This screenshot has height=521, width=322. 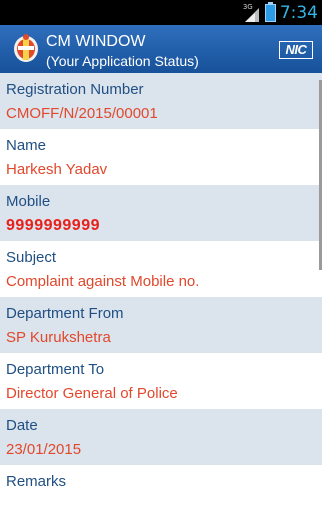 I want to click on battery-icon, so click(x=270, y=11).